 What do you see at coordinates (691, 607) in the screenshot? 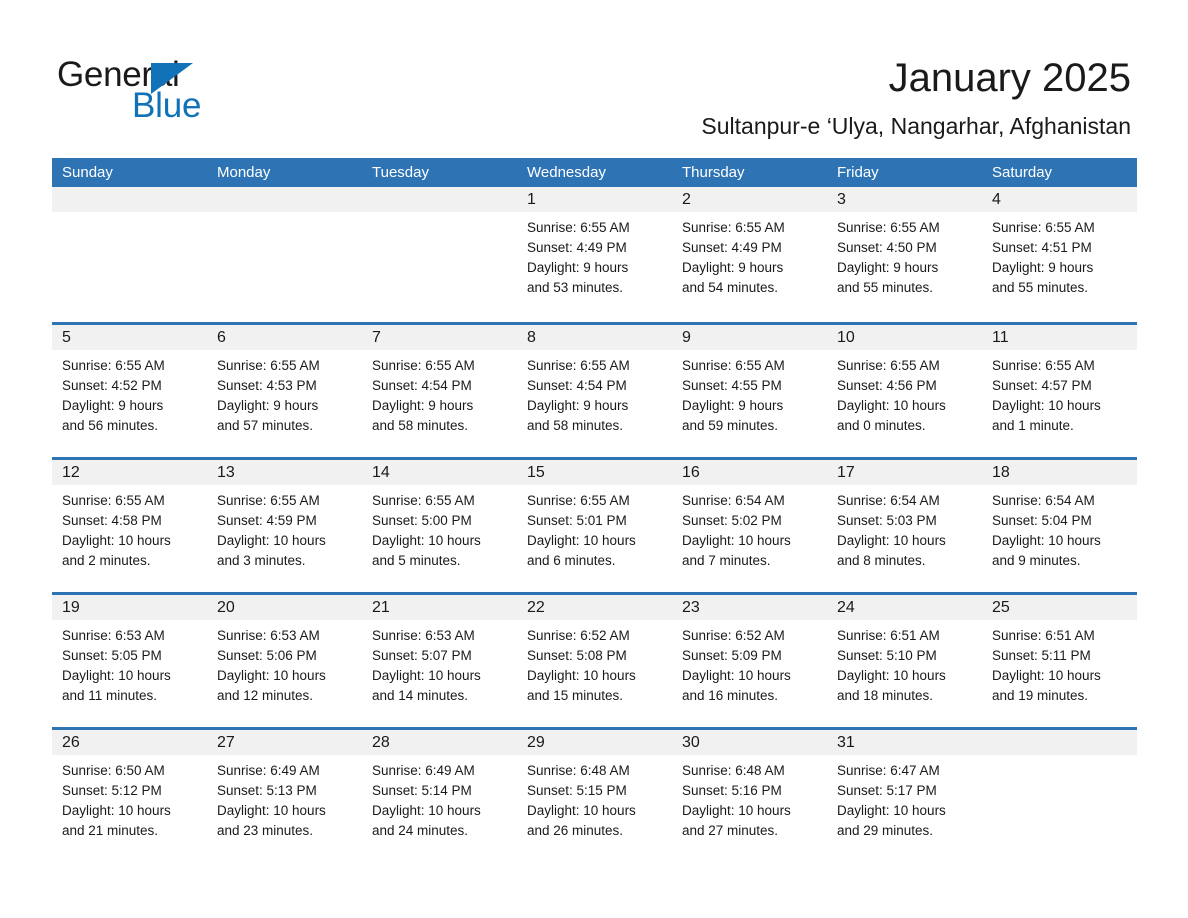
I see `day-number: 23` at bounding box center [691, 607].